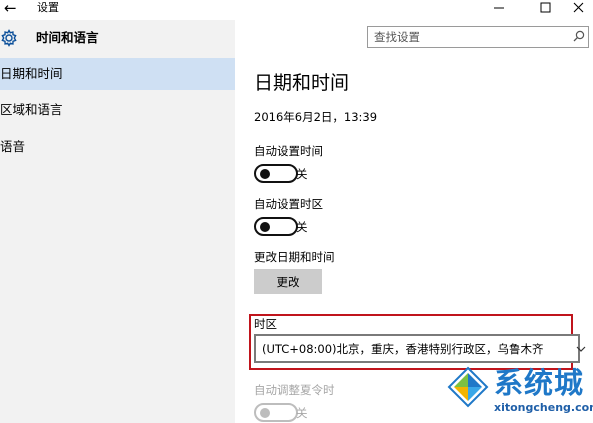 This screenshot has width=593, height=423. I want to click on auto-timezone-state: 关, so click(302, 227).